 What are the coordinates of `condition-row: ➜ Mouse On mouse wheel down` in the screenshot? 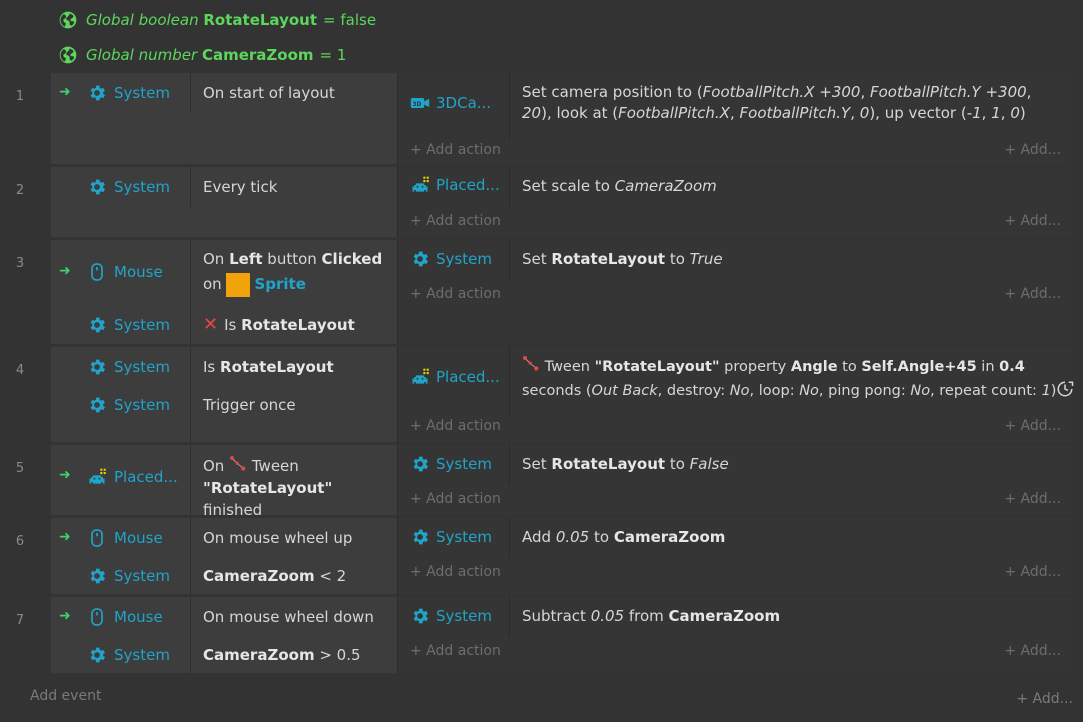 It's located at (224, 616).